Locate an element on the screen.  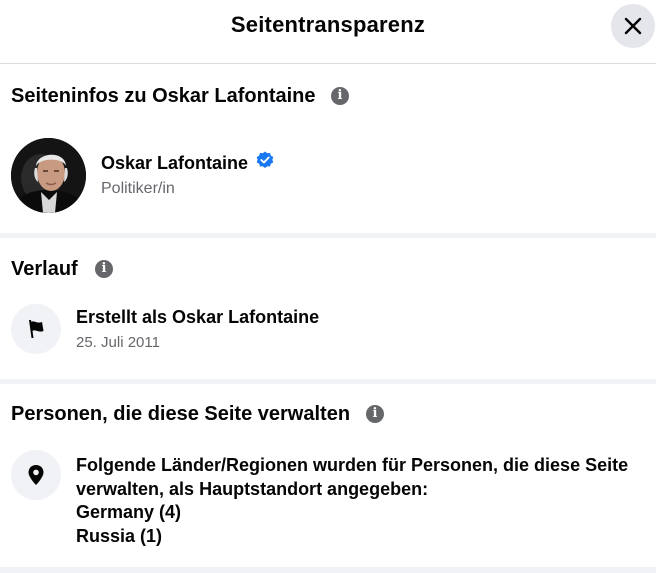
close-icon is located at coordinates (633, 26).